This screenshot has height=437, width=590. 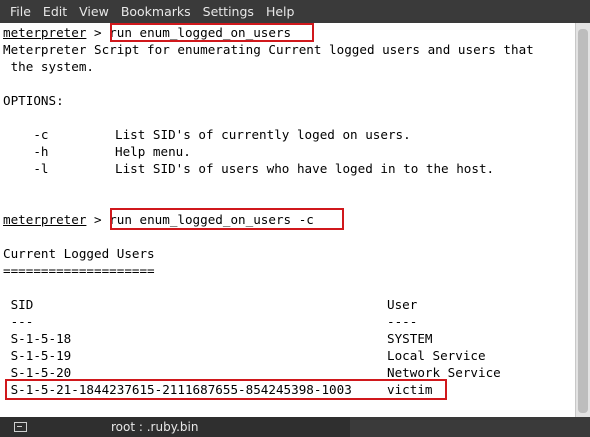 I want to click on options-header: OPTIONS:, so click(x=33, y=100).